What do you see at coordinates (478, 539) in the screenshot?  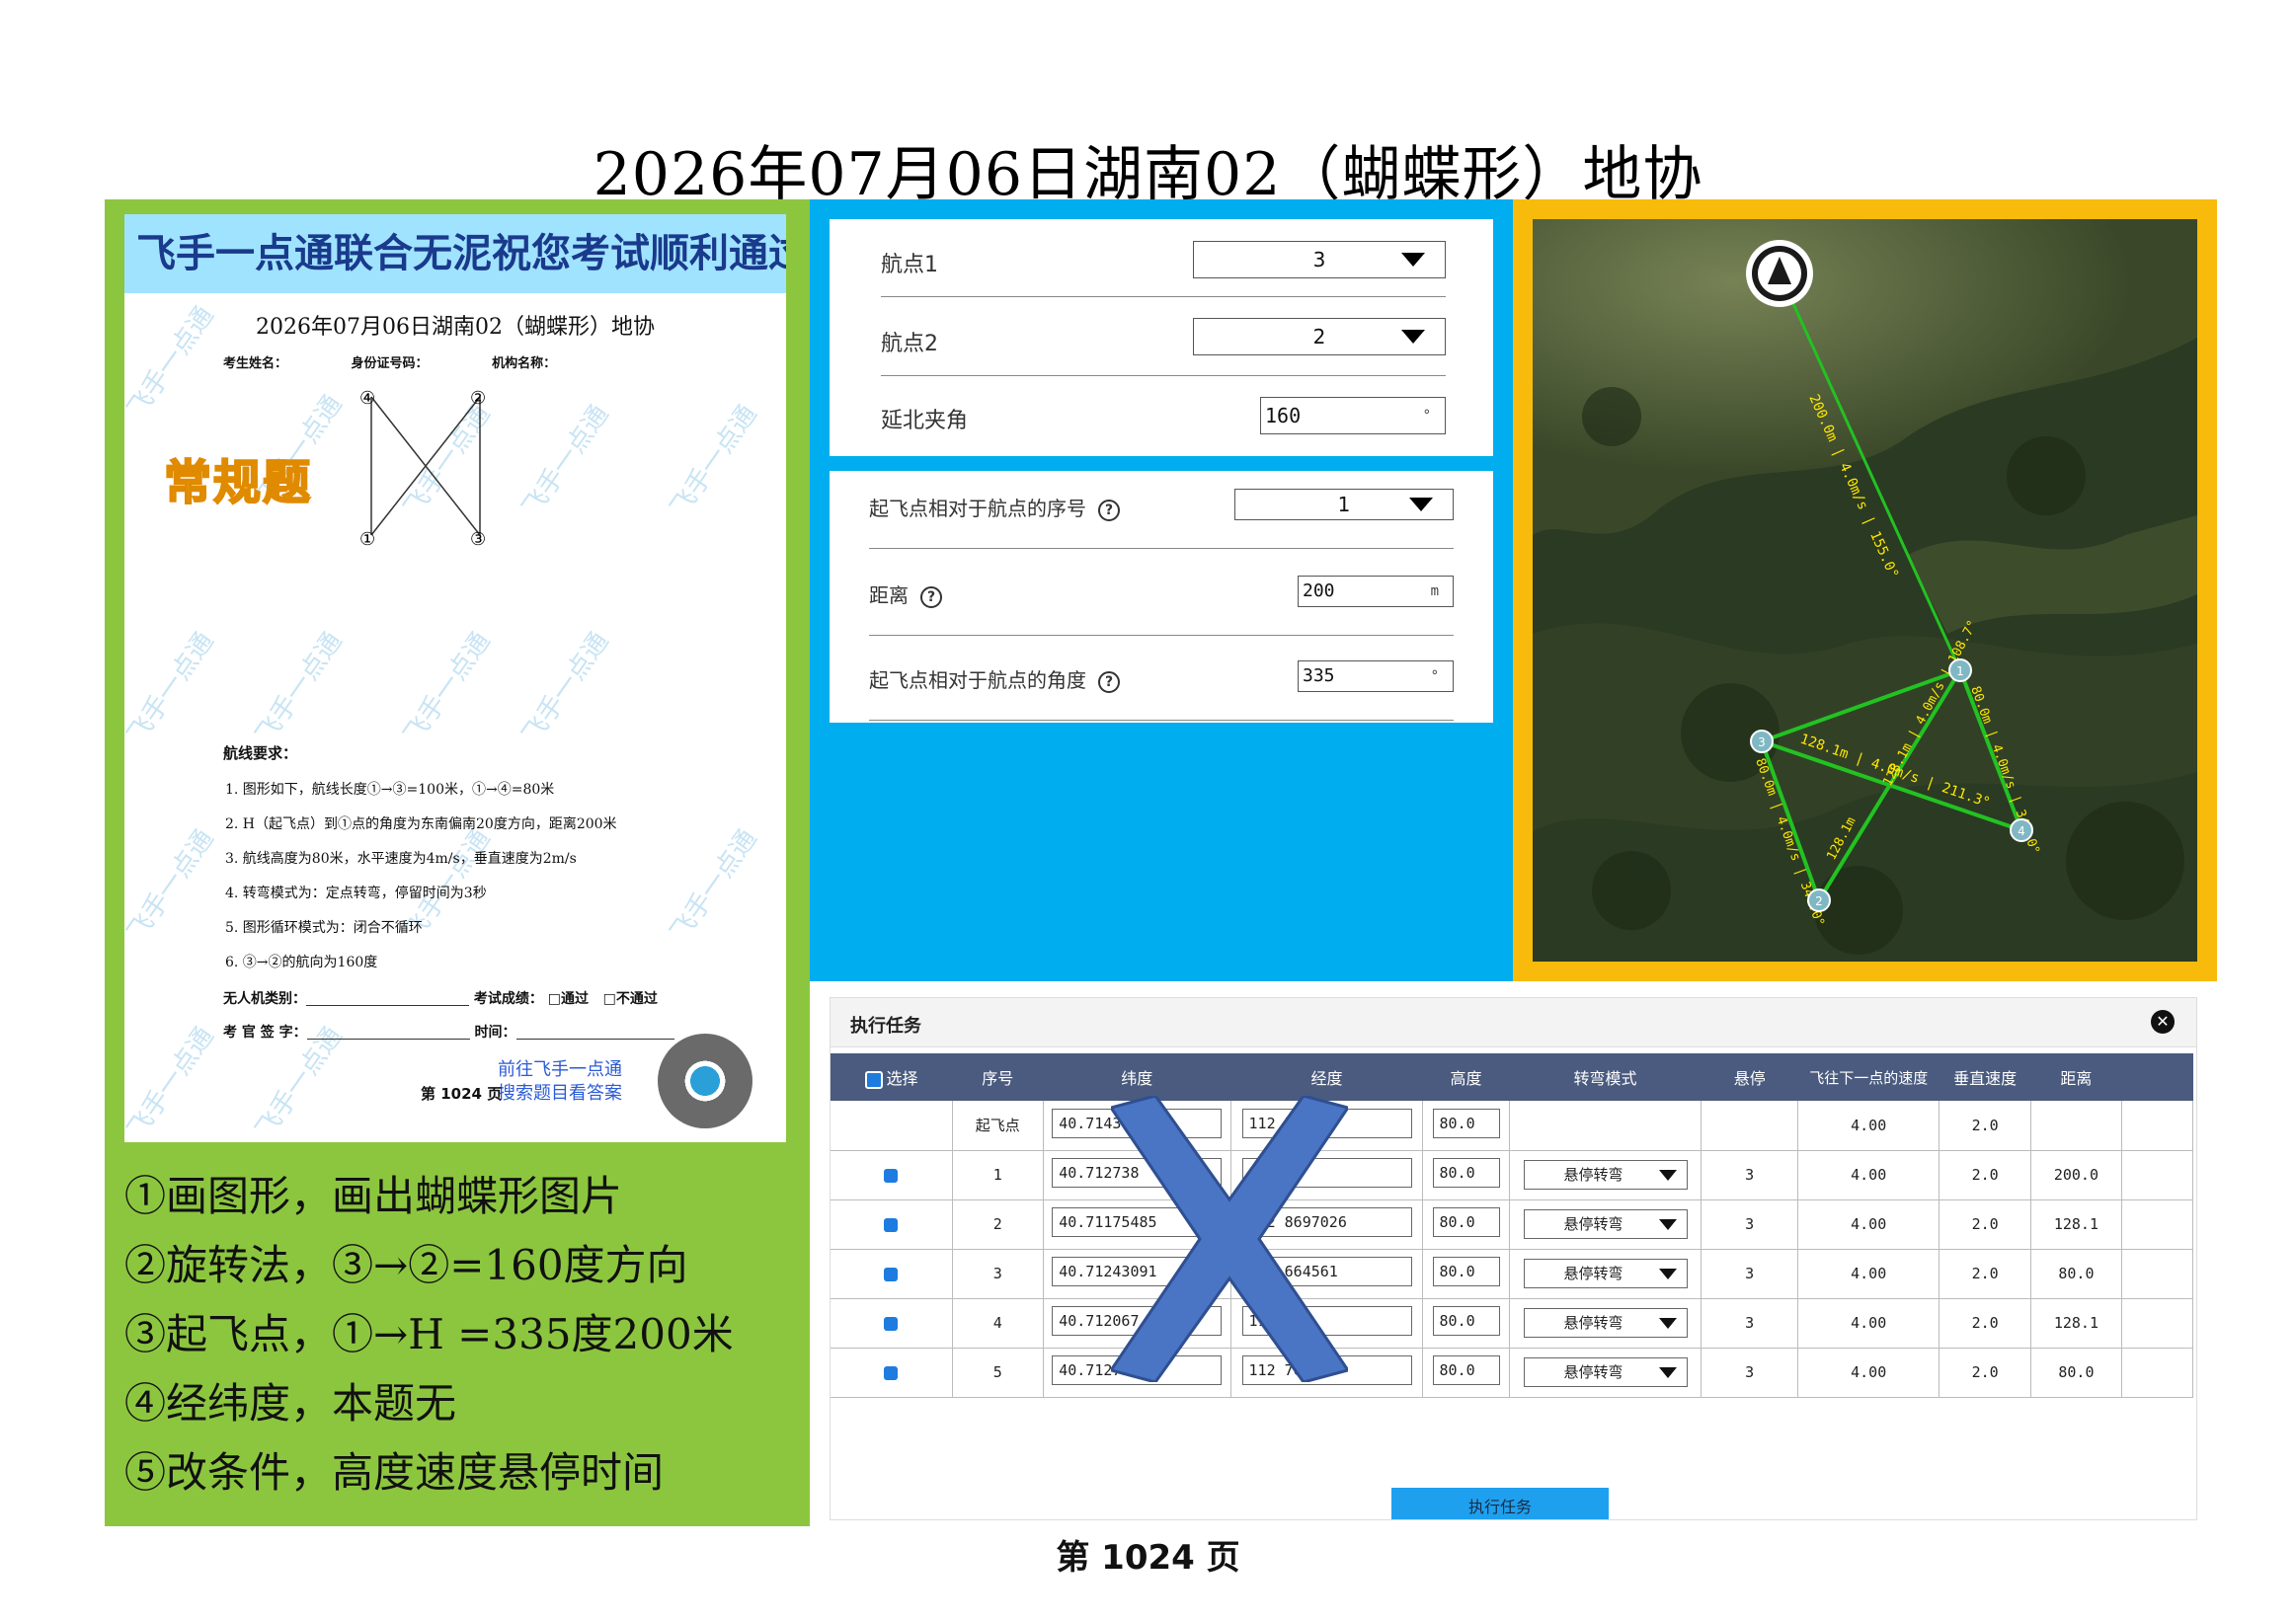 I see `diagram-label-3: ③` at bounding box center [478, 539].